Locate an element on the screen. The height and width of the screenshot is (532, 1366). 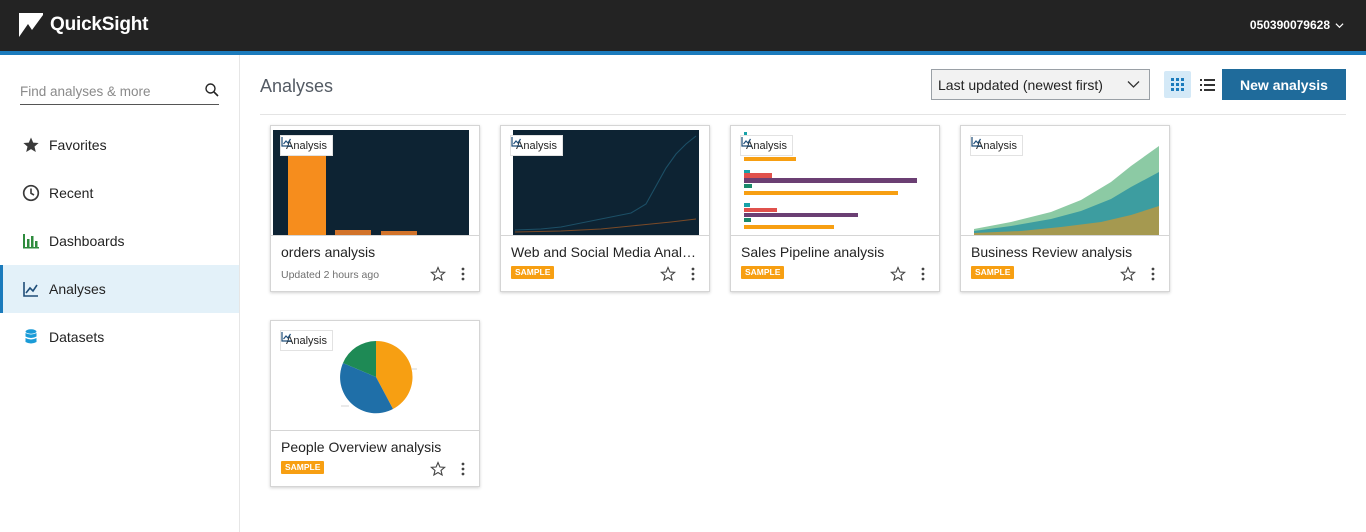
card-title: orders analysis is located at coordinates (328, 252).